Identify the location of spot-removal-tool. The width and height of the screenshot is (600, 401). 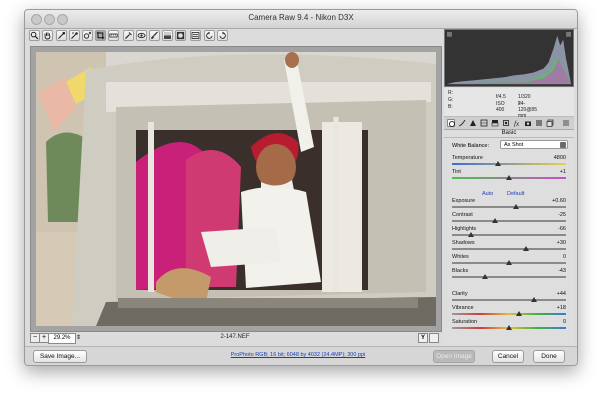
(128, 35).